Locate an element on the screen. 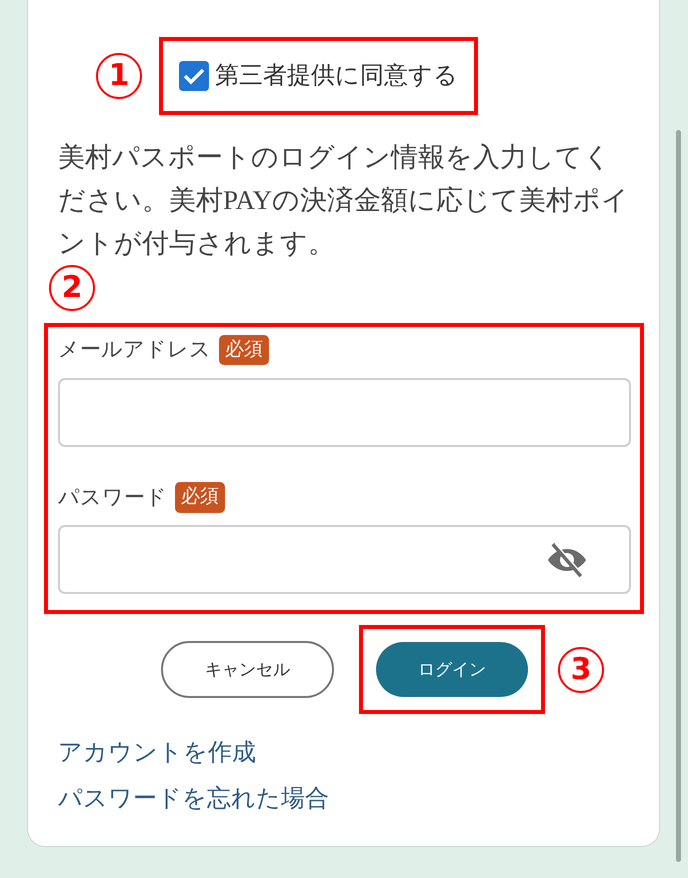  consent-label: 第三者提供に同意する is located at coordinates (336, 76).